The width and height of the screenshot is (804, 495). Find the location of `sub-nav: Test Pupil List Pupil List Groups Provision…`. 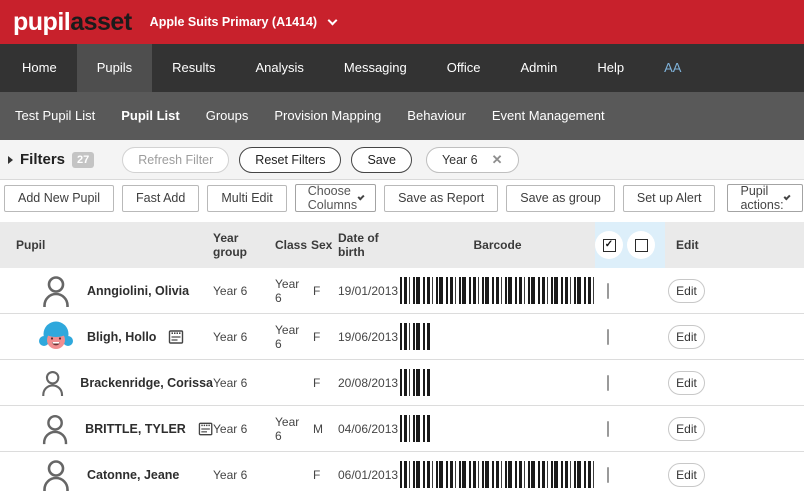

sub-nav: Test Pupil List Pupil List Groups Provision… is located at coordinates (402, 116).